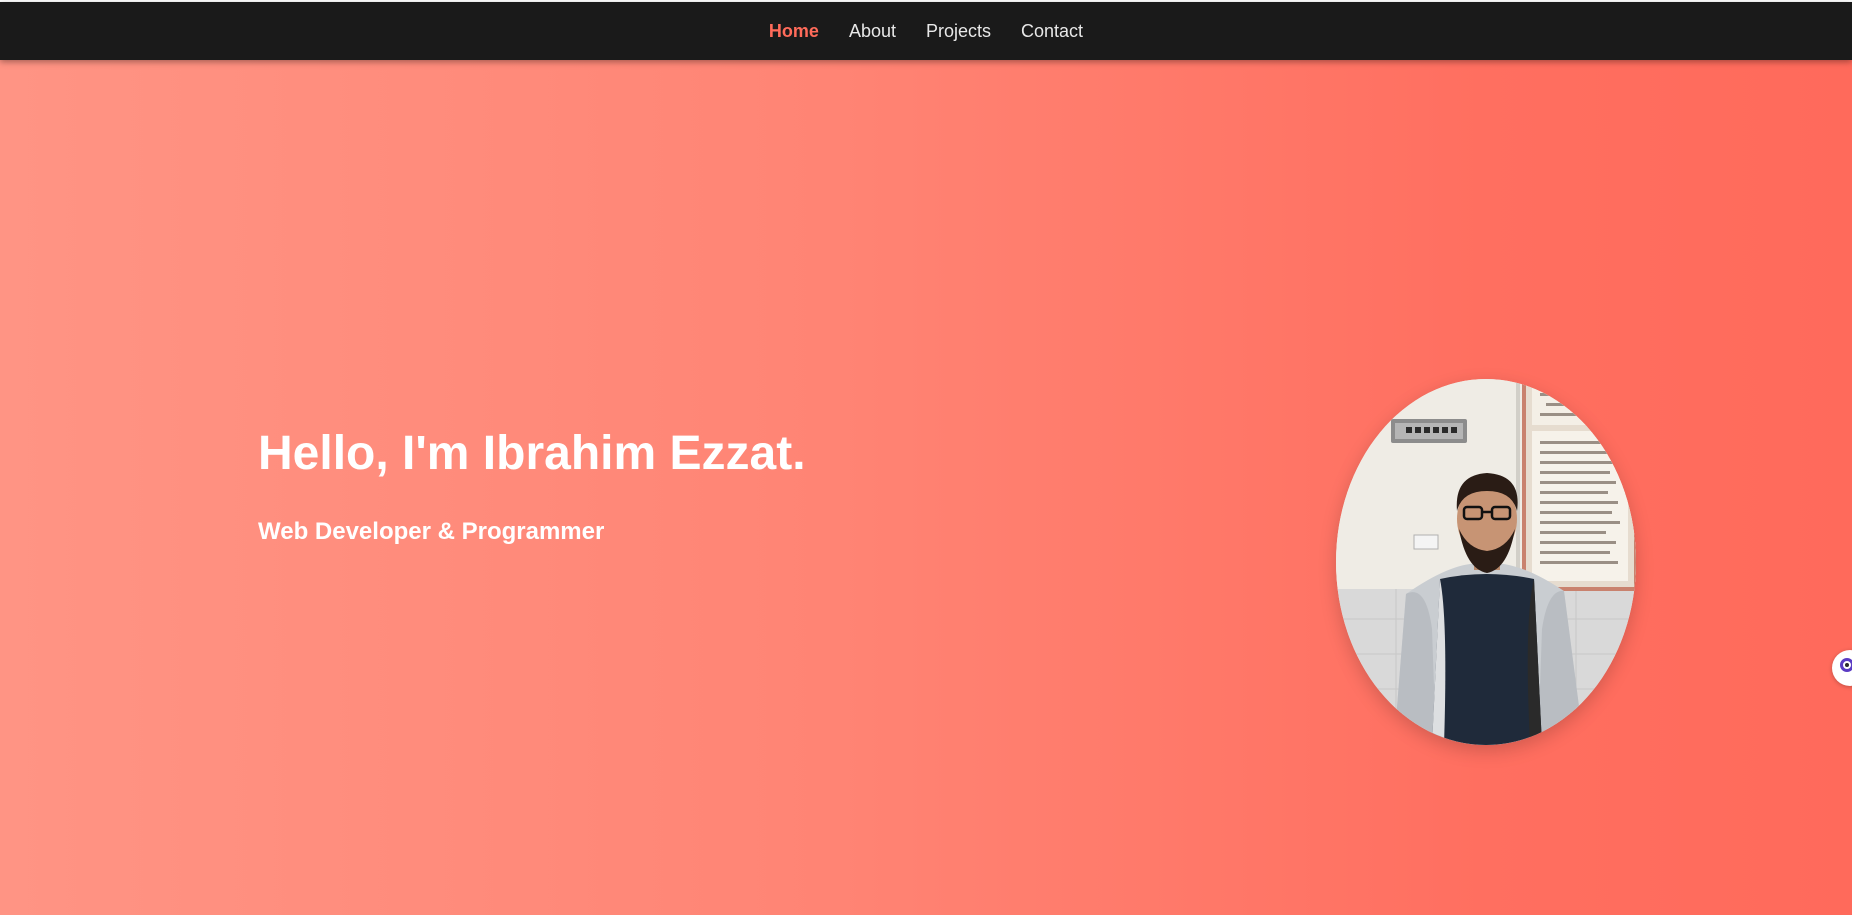 This screenshot has width=1852, height=915. What do you see at coordinates (431, 531) in the screenshot?
I see `hero-subtitle: Web Developer & Programmer` at bounding box center [431, 531].